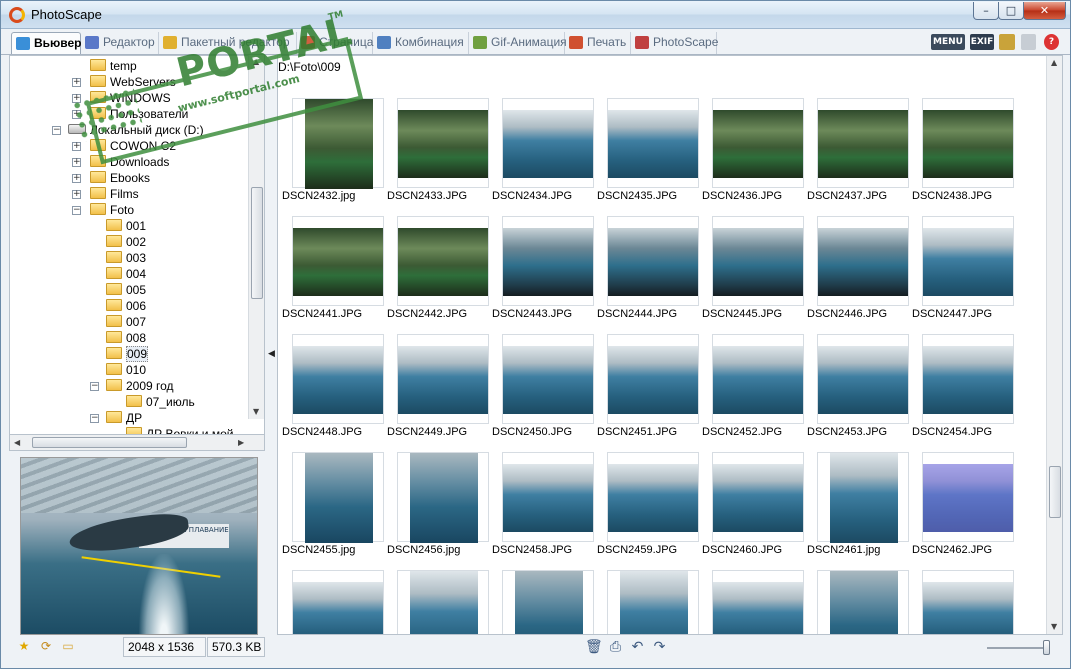 This screenshot has width=1071, height=669. What do you see at coordinates (598, 43) in the screenshot?
I see `tab-print: Печать` at bounding box center [598, 43].